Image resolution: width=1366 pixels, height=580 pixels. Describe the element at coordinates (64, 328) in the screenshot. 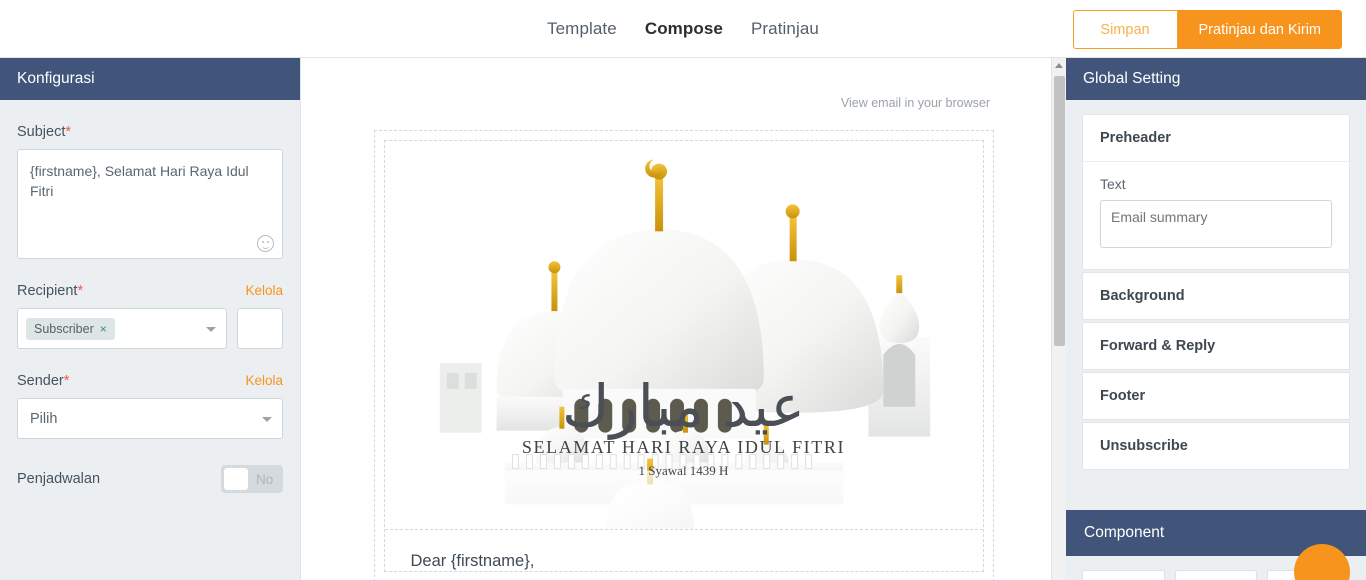

I see `recipient-tag-label: Subscriber` at that location.